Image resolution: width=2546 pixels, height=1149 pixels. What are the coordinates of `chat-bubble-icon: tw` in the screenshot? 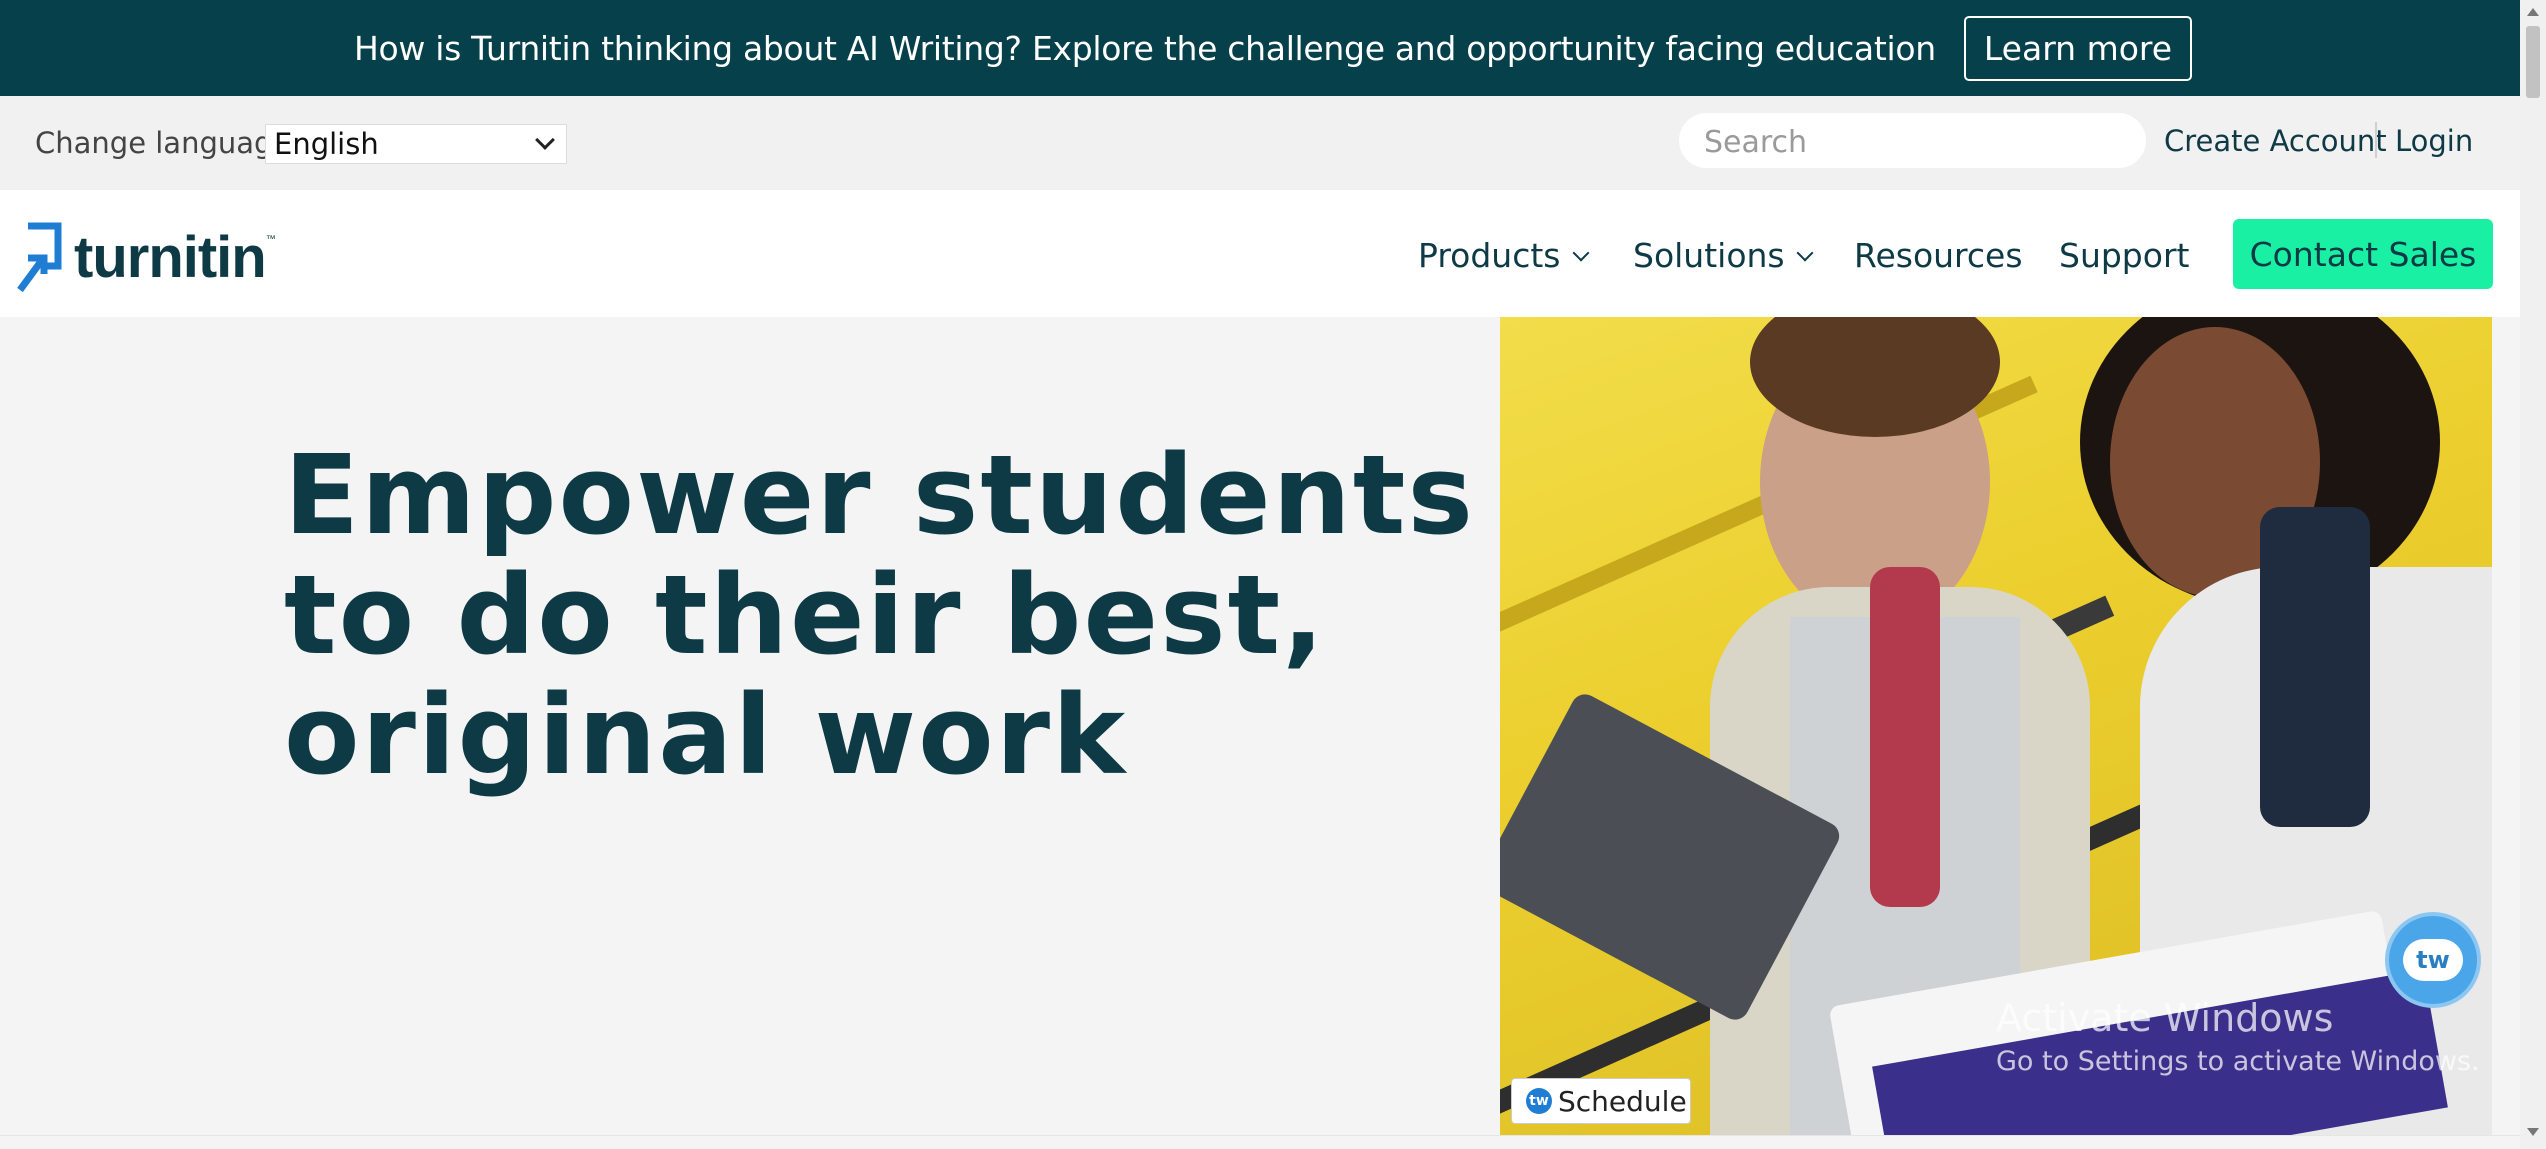 It's located at (2433, 960).